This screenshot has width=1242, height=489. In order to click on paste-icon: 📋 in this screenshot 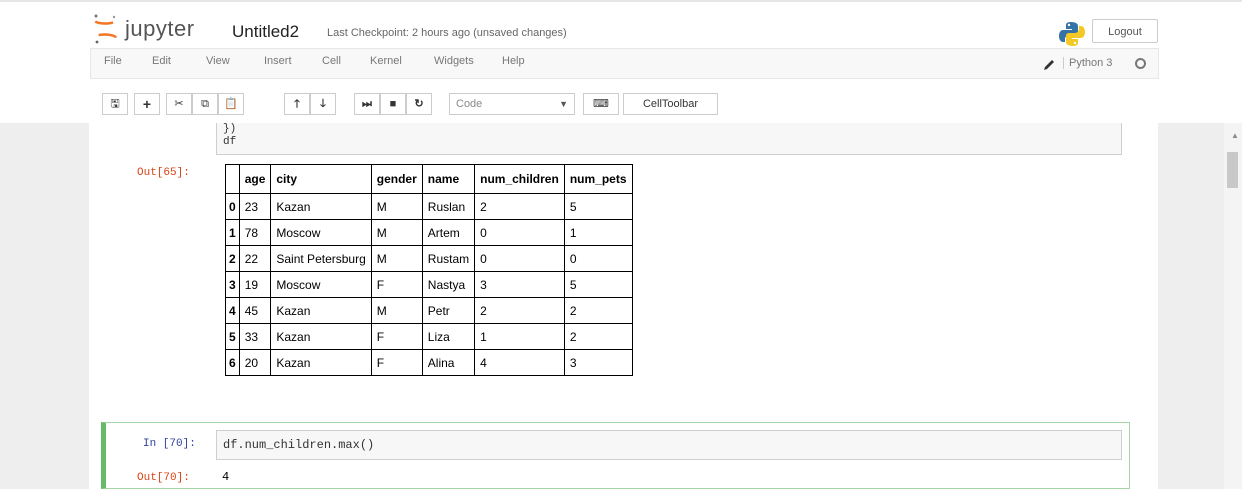, I will do `click(231, 104)`.